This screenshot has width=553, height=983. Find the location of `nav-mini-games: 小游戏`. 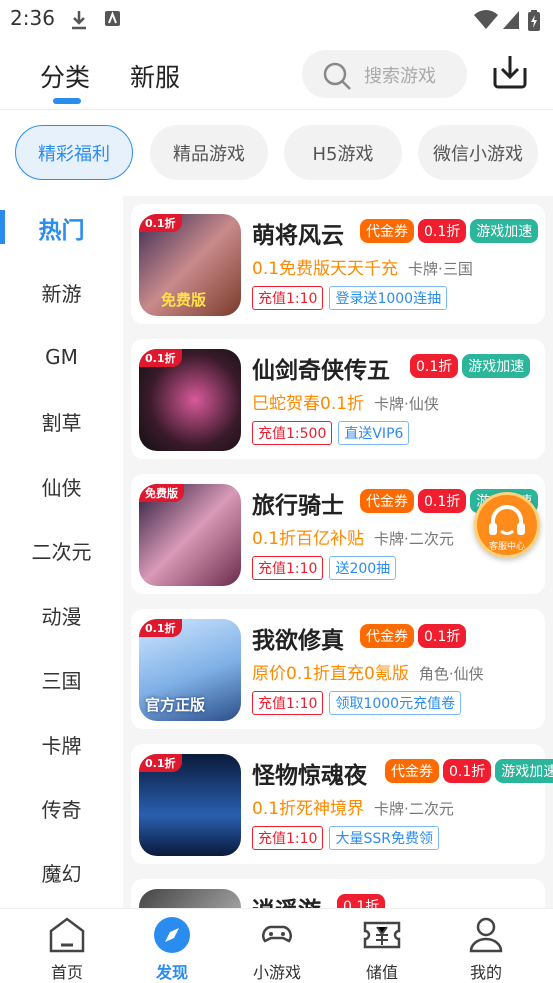

nav-mini-games: 小游戏 is located at coordinates (277, 946).